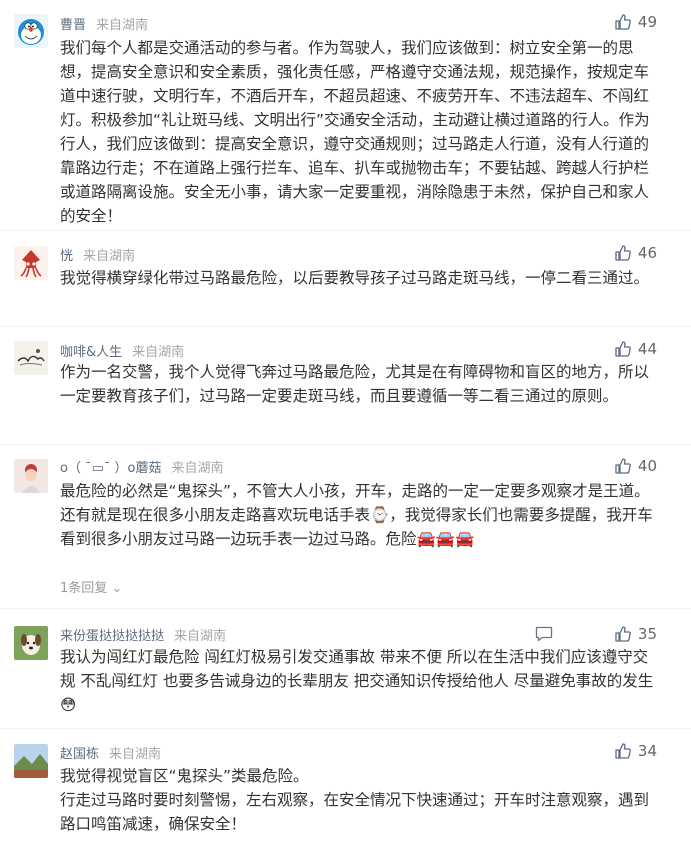 Image resolution: width=691 pixels, height=846 pixels. I want to click on comment-paragraph: 最危险的必然是“鬼探头”，不管大人小孩，开车，走路的一定一定要多观察才是王道。, so click(355, 491).